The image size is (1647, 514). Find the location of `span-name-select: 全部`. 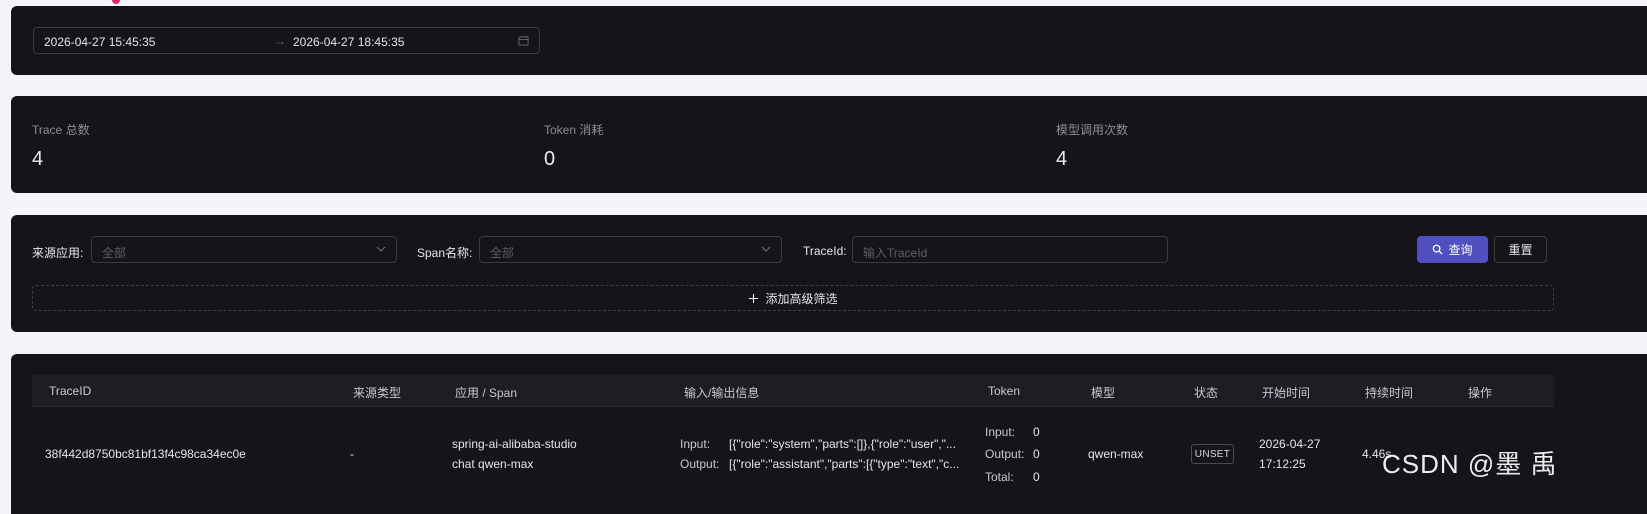

span-name-select: 全部 is located at coordinates (630, 249).